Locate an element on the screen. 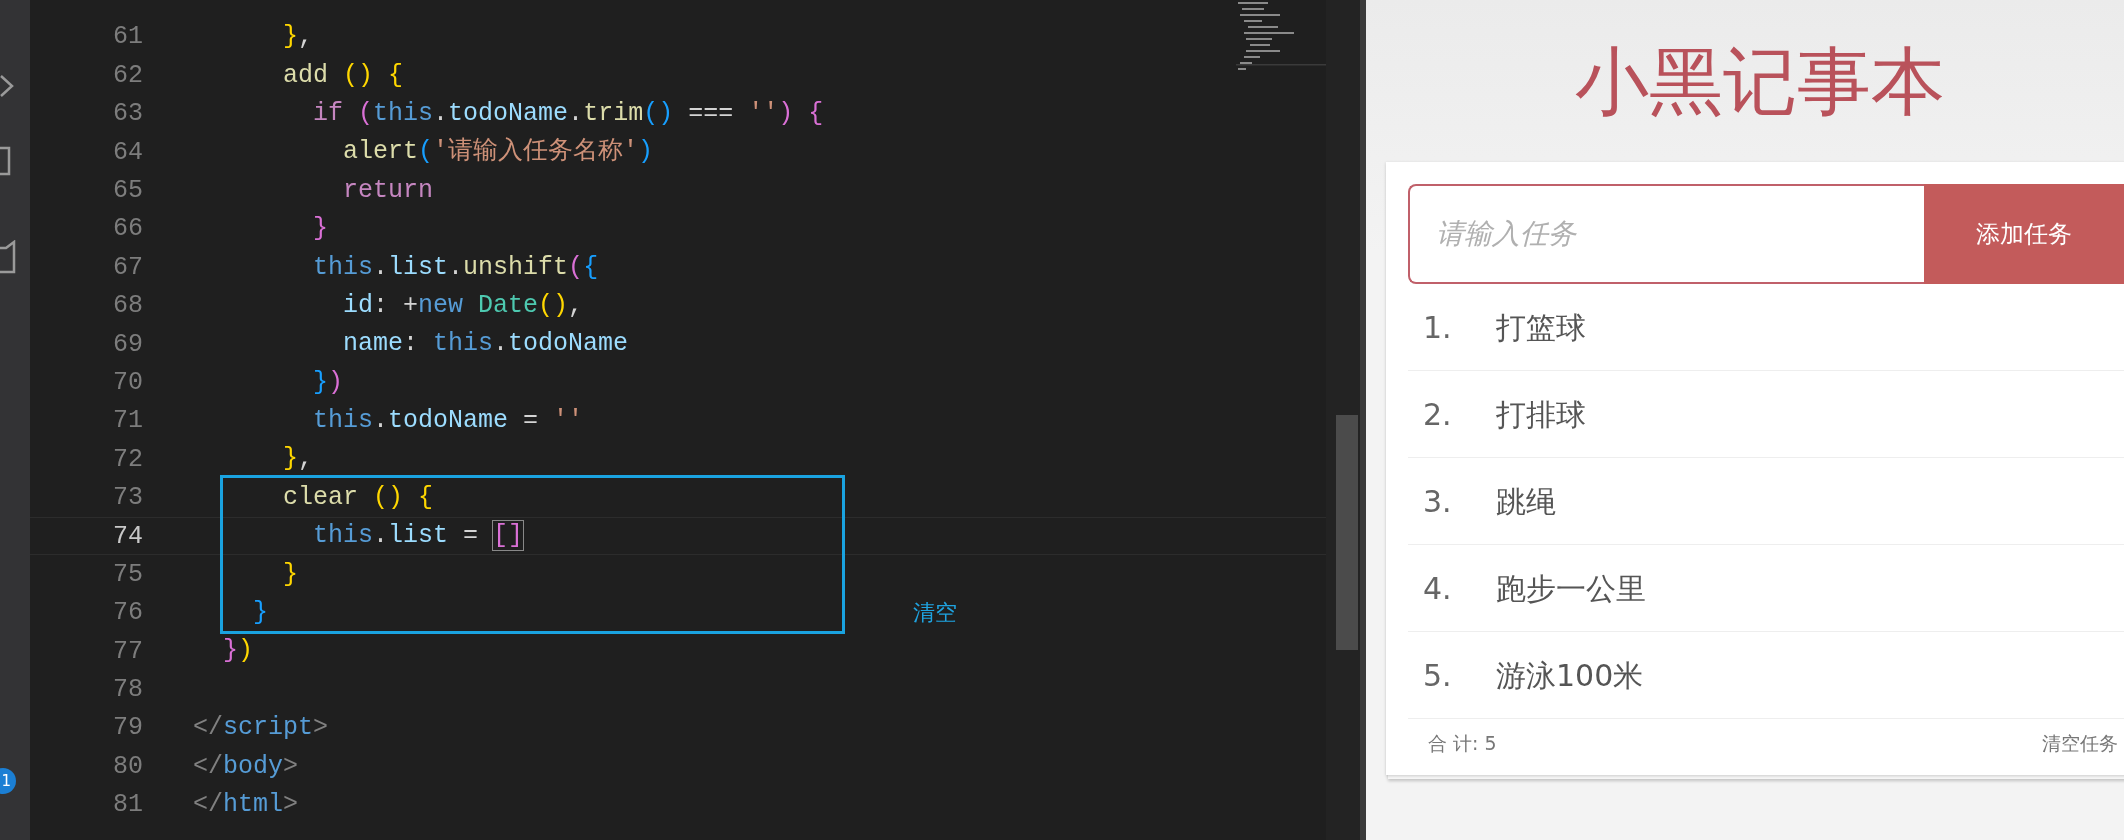  line-number: 63 is located at coordinates (128, 114).